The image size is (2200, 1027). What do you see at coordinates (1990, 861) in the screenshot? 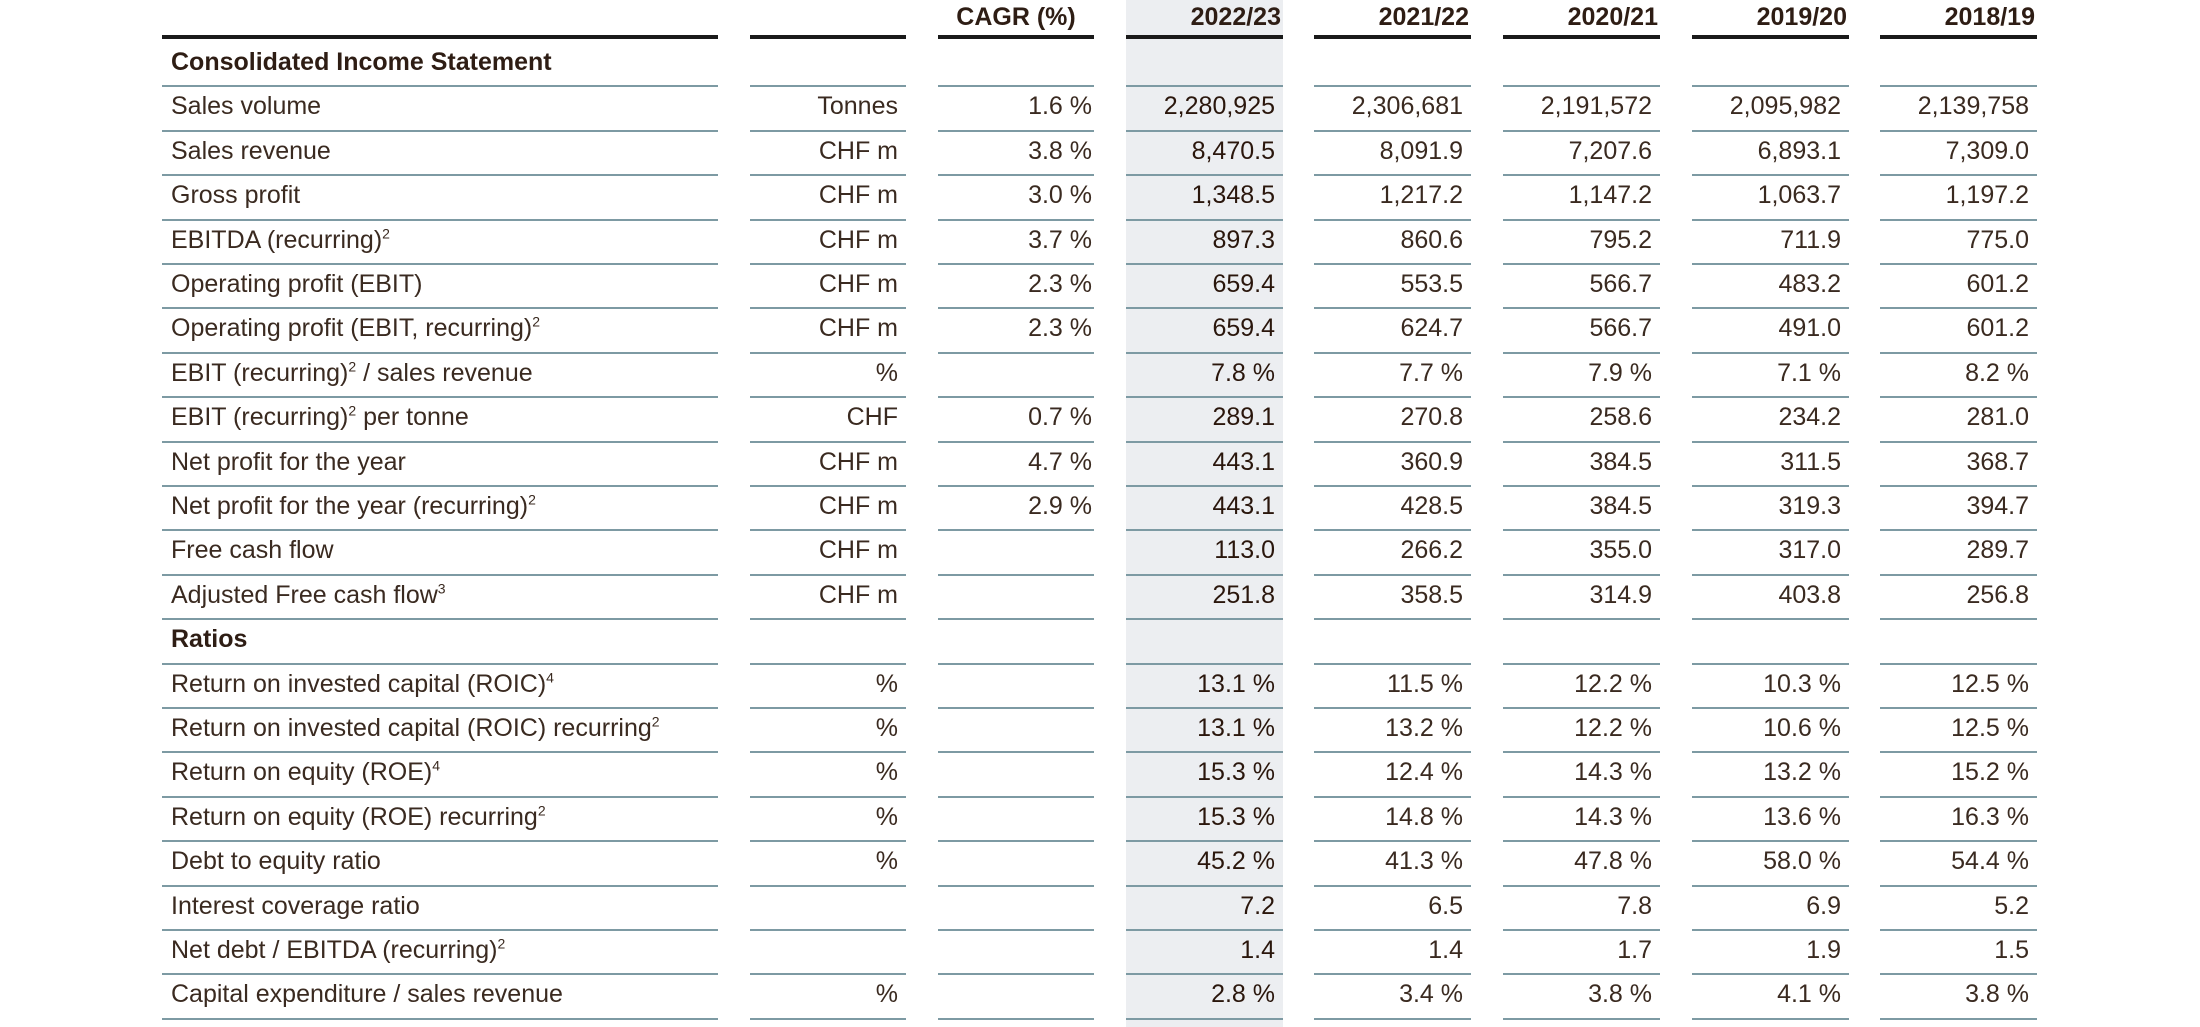
I see `value-cell: 54.4 %` at bounding box center [1990, 861].